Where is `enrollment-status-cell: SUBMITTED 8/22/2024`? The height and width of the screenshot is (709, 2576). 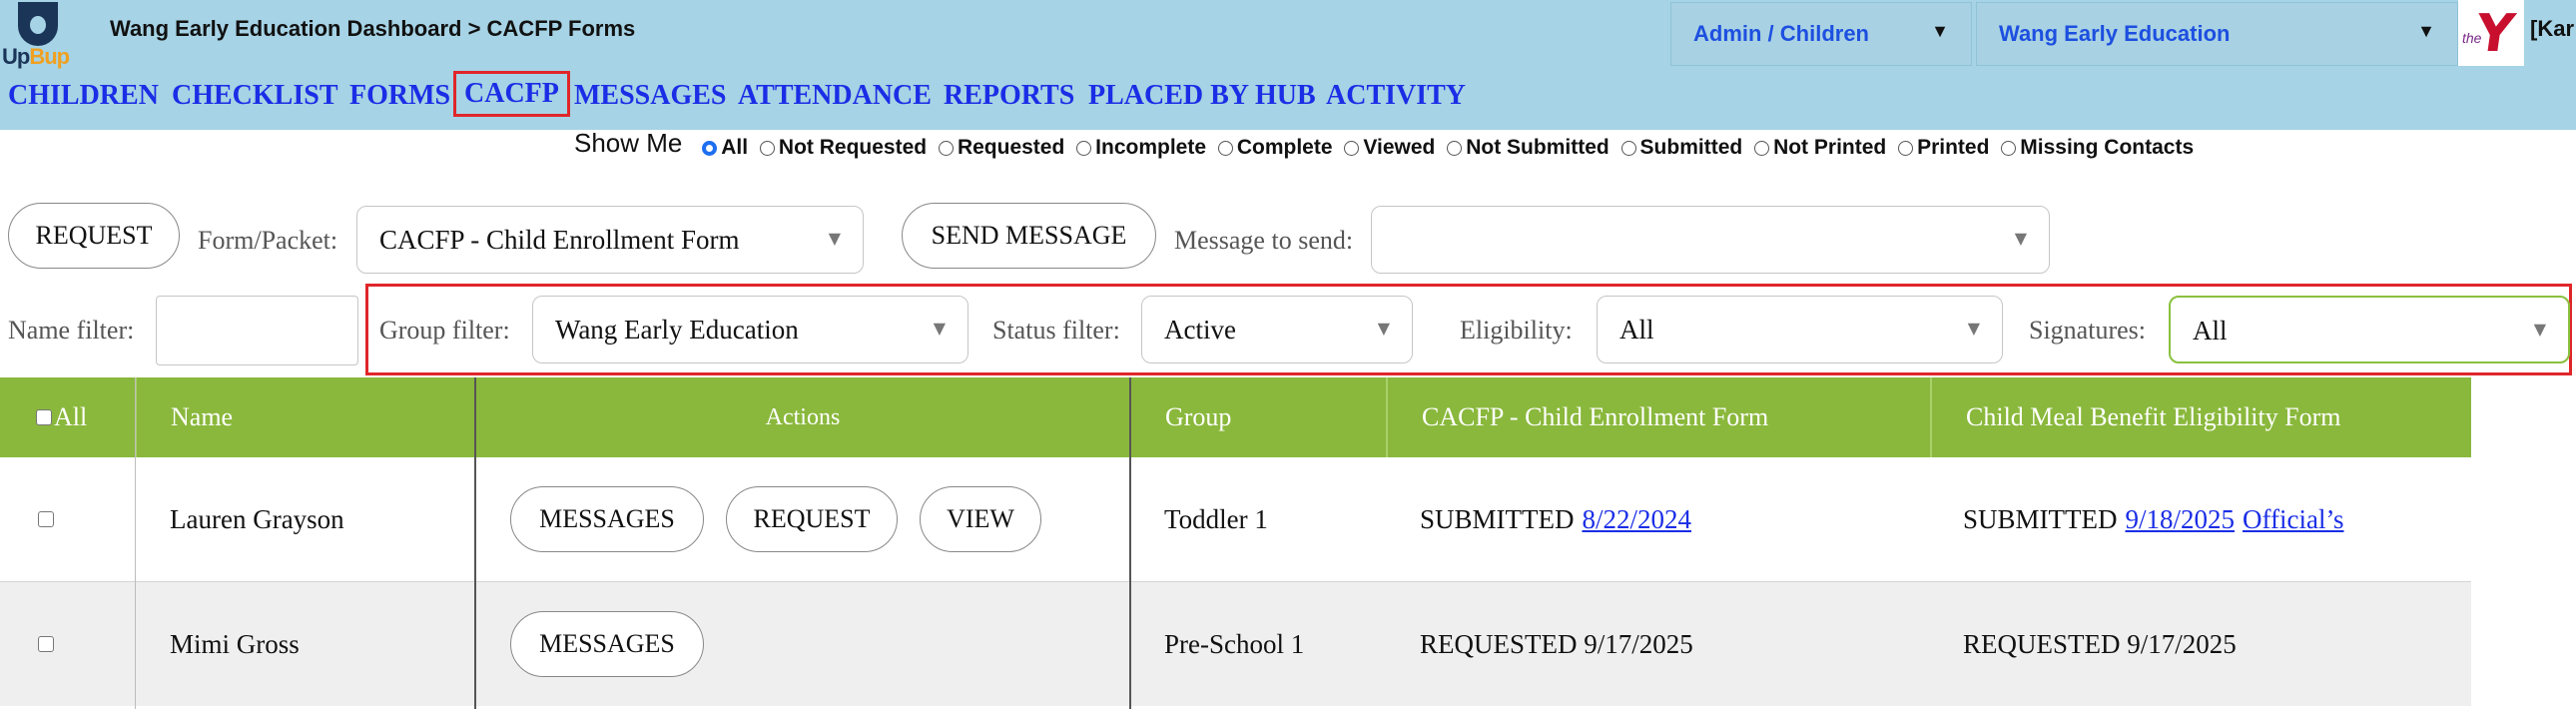
enrollment-status-cell: SUBMITTED 8/22/2024 is located at coordinates (1556, 519).